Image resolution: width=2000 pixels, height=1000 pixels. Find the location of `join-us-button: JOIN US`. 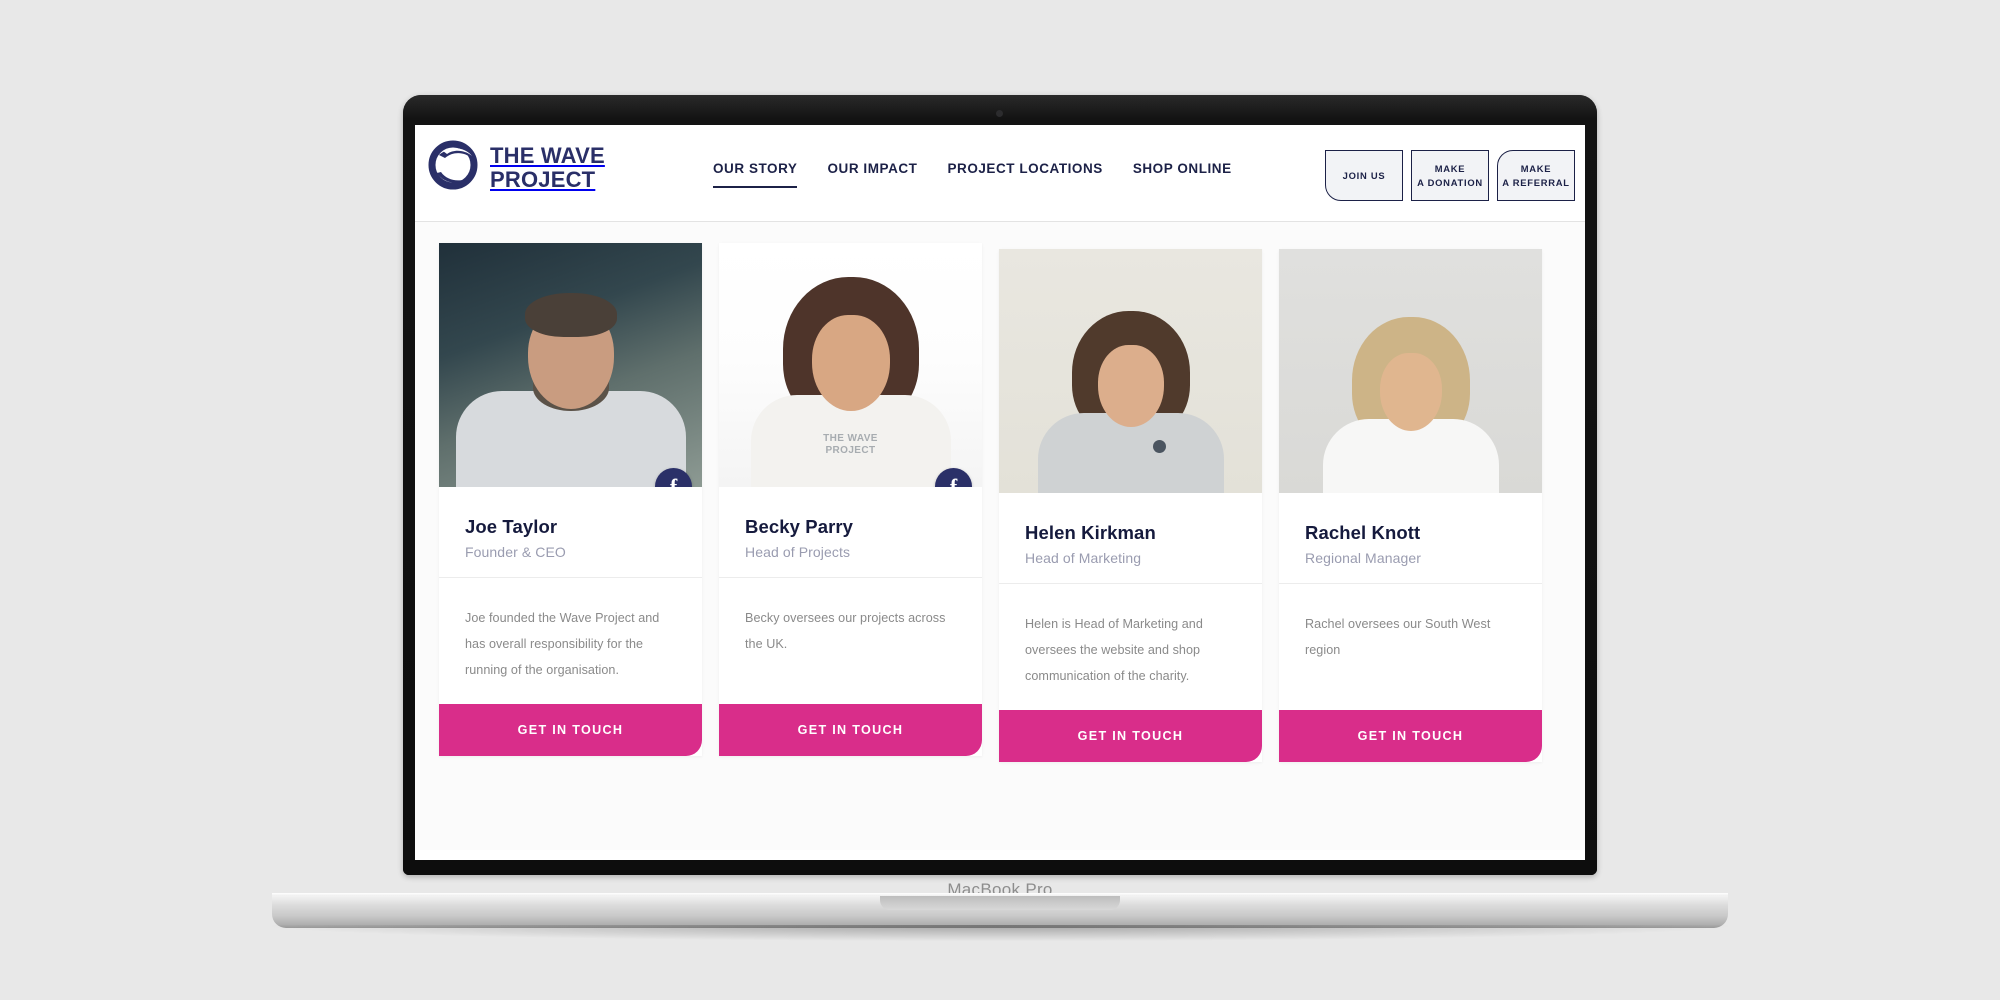

join-us-button: JOIN US is located at coordinates (1364, 175).